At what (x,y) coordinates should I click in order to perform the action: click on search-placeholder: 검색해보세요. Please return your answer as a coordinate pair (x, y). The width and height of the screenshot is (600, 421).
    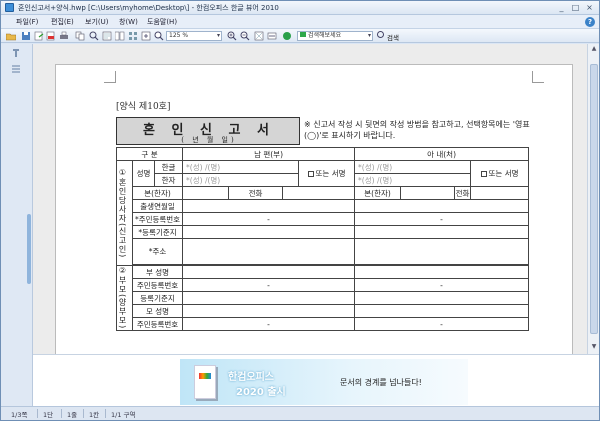
    Looking at the image, I should click on (325, 35).